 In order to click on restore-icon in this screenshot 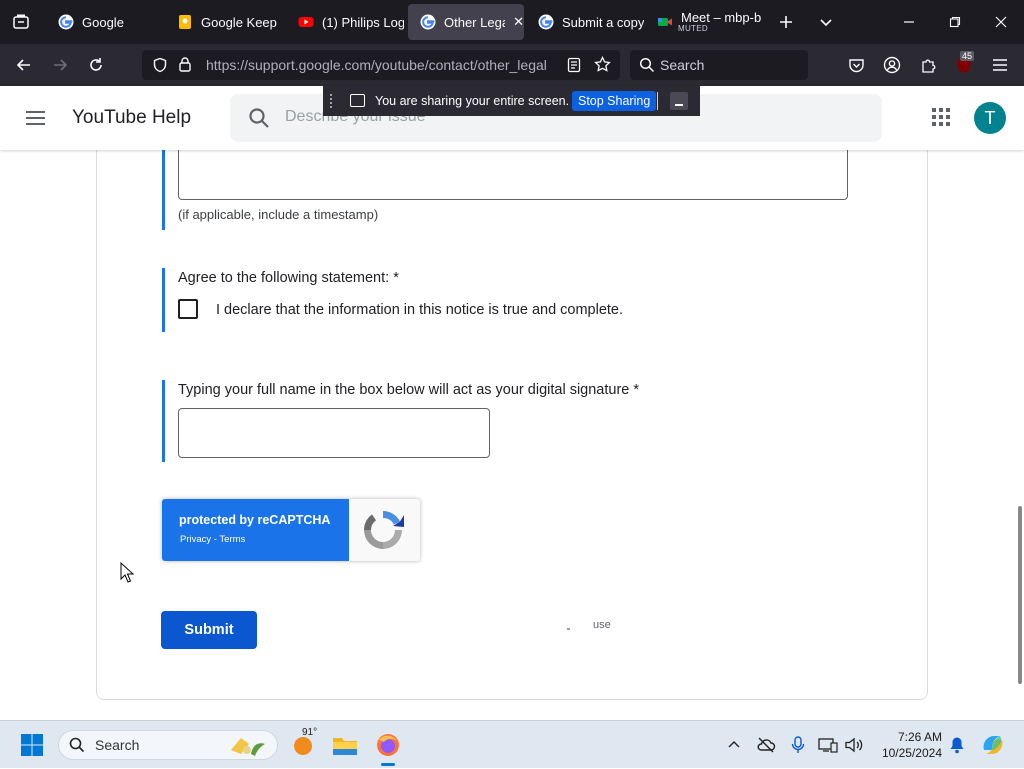, I will do `click(955, 22)`.